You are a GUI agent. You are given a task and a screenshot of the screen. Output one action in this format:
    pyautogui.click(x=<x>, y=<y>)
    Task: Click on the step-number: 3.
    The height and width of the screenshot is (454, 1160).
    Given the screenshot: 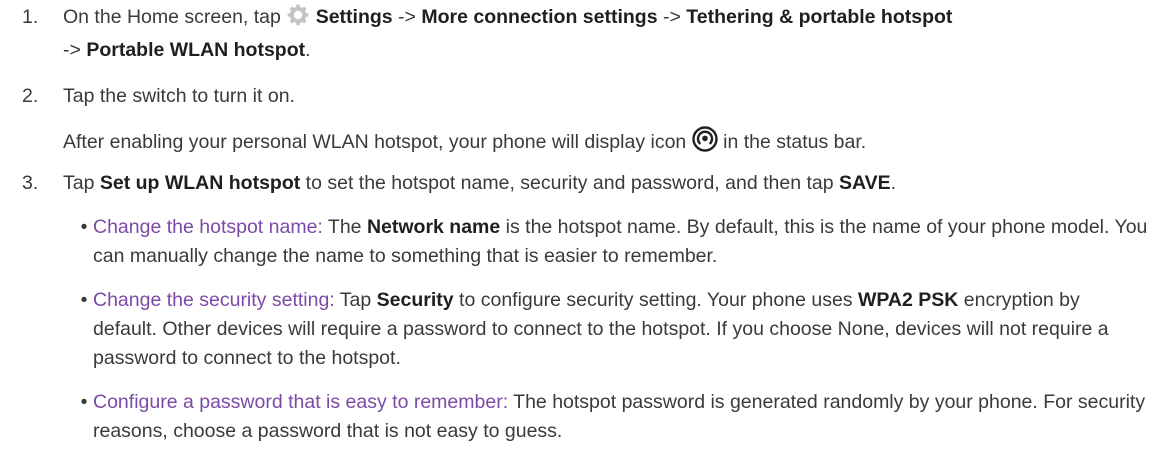 What is the action you would take?
    pyautogui.click(x=30, y=183)
    